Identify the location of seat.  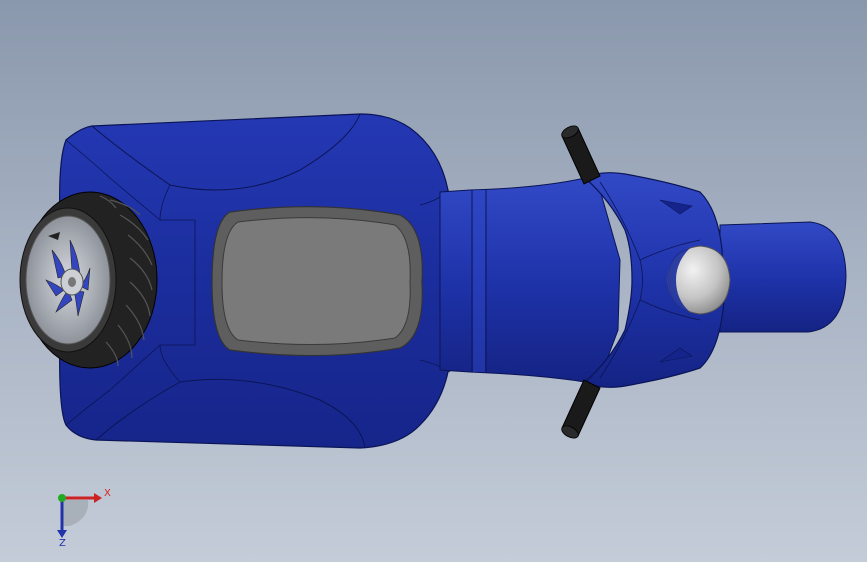
(317, 281).